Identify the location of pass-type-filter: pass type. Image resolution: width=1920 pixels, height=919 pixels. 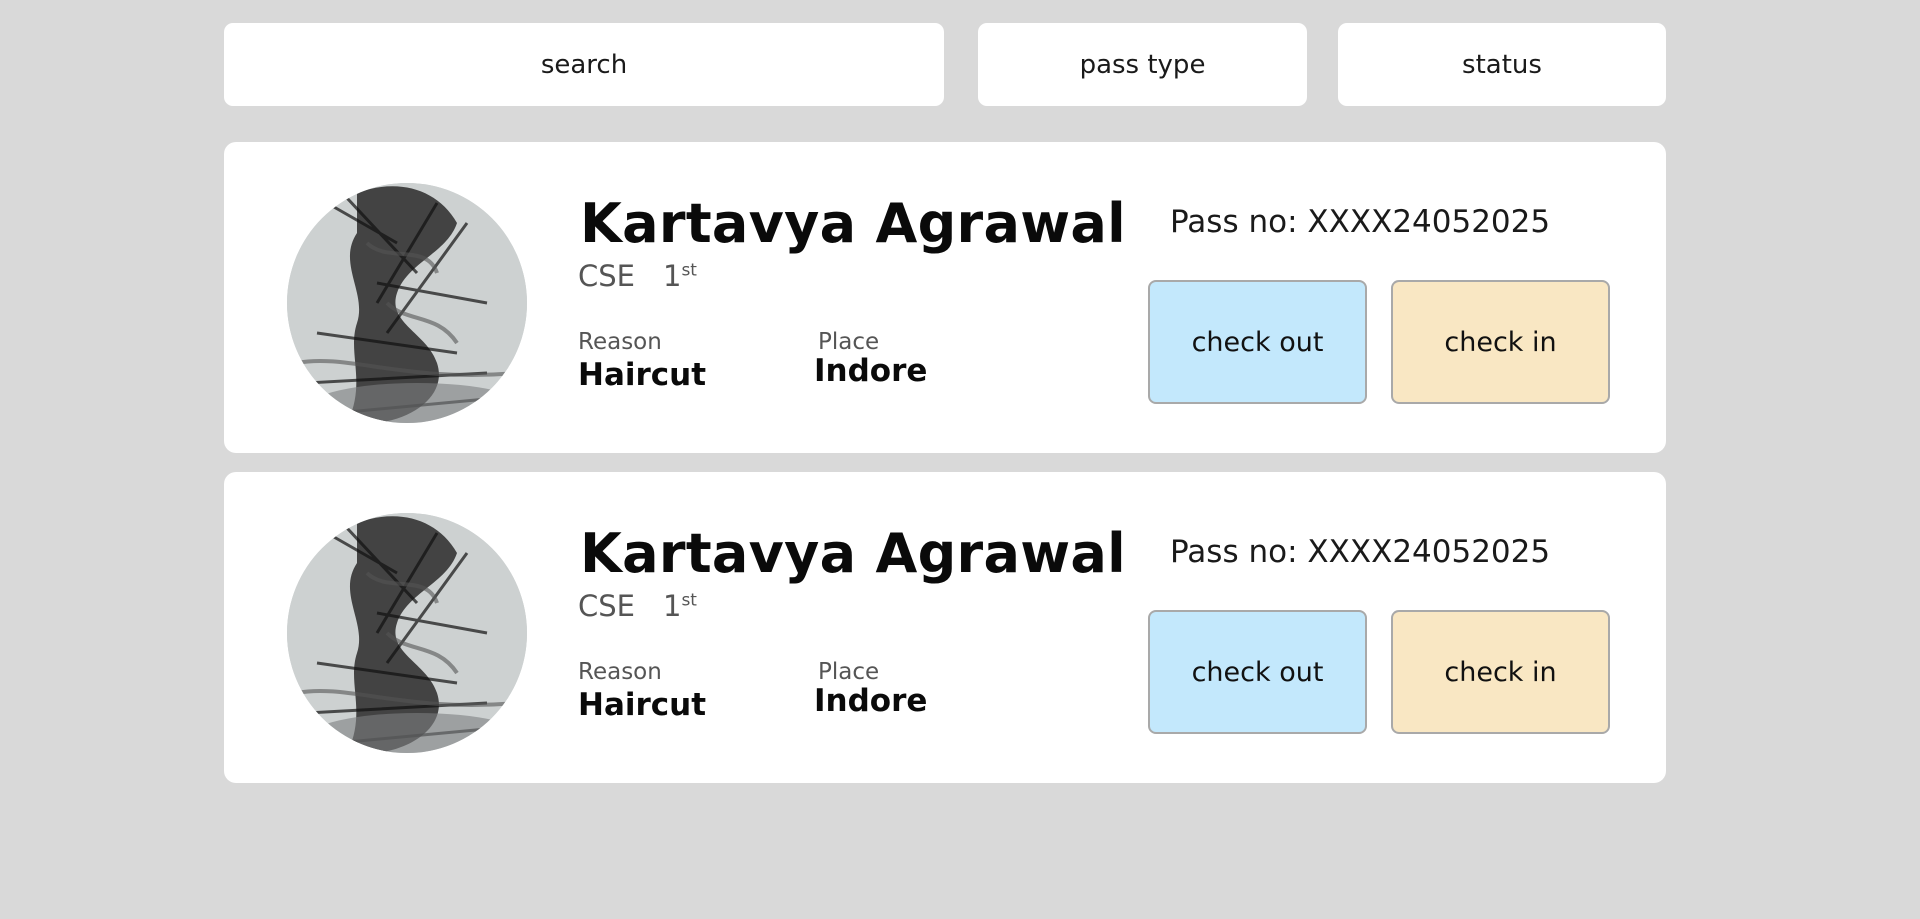
(1142, 64).